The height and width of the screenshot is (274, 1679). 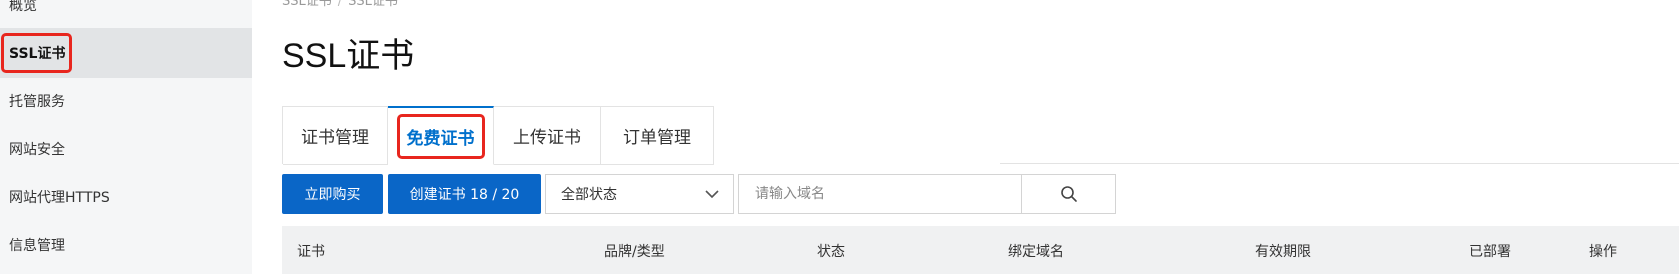 What do you see at coordinates (980, 250) in the screenshot?
I see `table-header: 证书 品牌/类型 状态 绑定域名 有效期限 已部署 操作` at bounding box center [980, 250].